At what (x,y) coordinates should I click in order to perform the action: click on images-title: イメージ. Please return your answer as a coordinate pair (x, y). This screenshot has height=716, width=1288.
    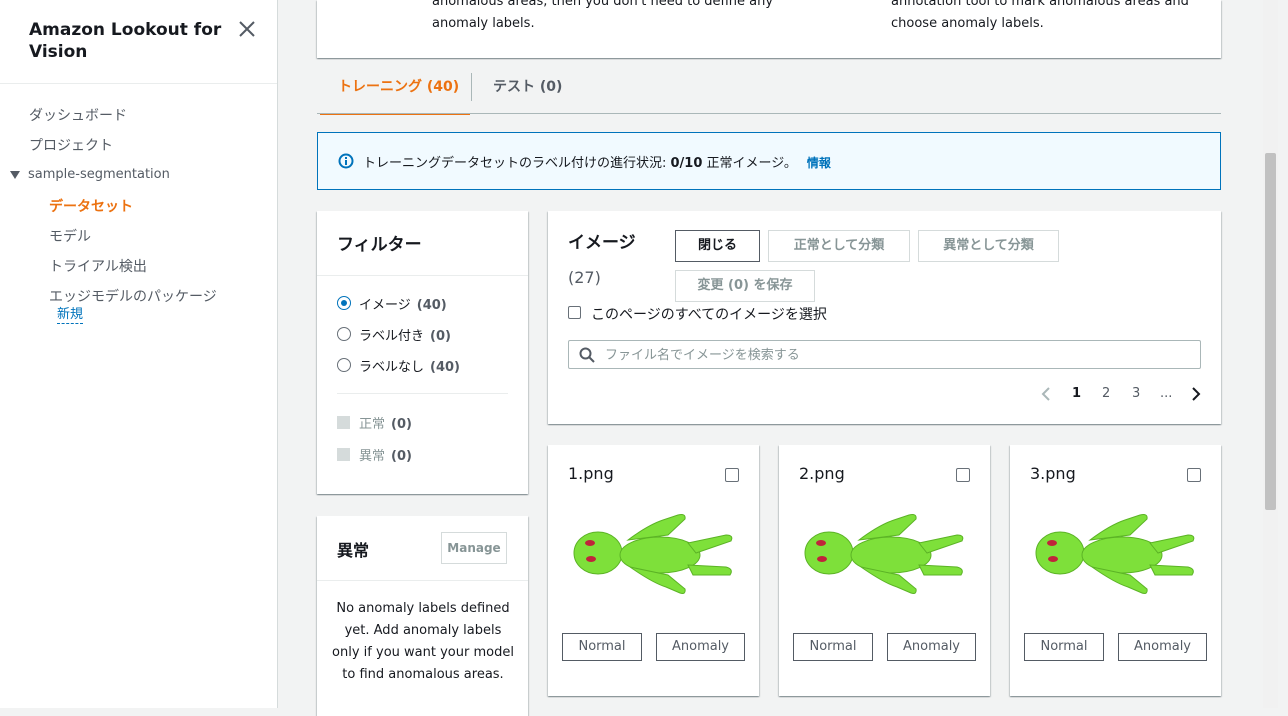
    Looking at the image, I should click on (602, 243).